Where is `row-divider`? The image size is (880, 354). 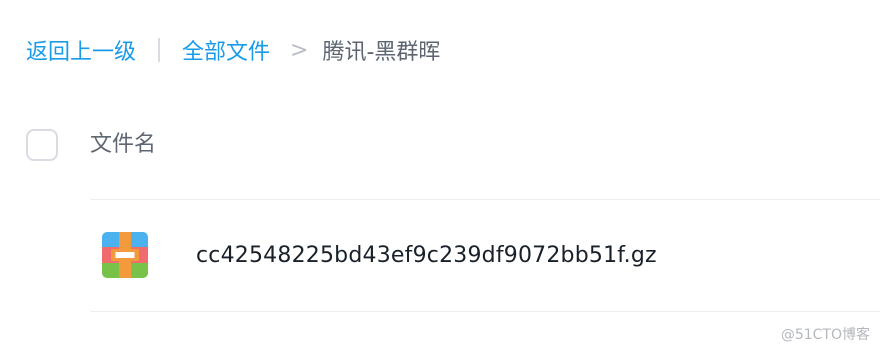 row-divider is located at coordinates (485, 311).